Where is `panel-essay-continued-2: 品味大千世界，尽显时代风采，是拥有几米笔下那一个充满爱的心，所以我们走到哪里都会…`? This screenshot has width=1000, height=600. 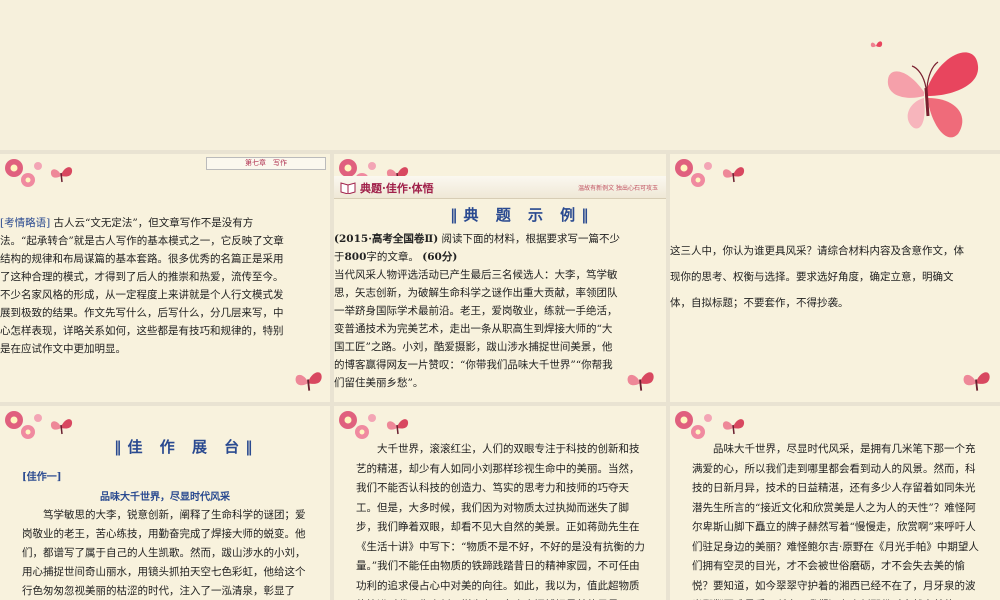
panel-essay-continued-2: 品味大千世界，尽显时代风采，是拥有几米笔下那一个充满爱的心，所以我们走到哪里都会… is located at coordinates (835, 503).